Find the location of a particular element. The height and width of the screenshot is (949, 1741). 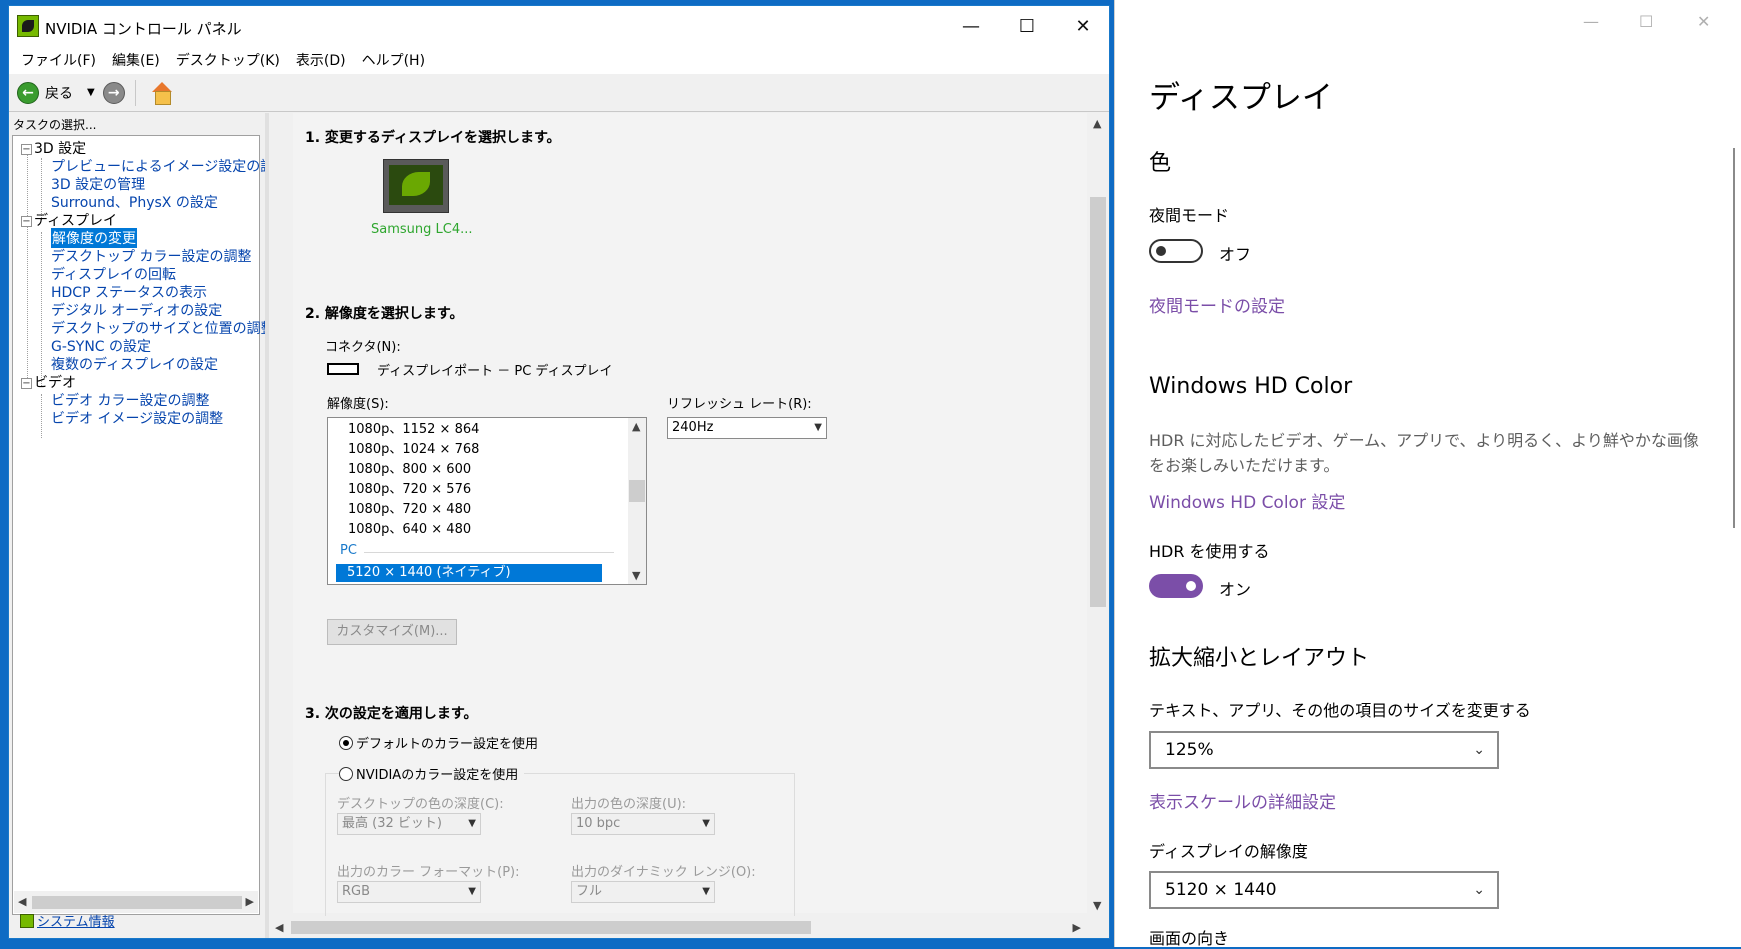

output-depth-select: 10 bpc ▼ is located at coordinates (643, 824).